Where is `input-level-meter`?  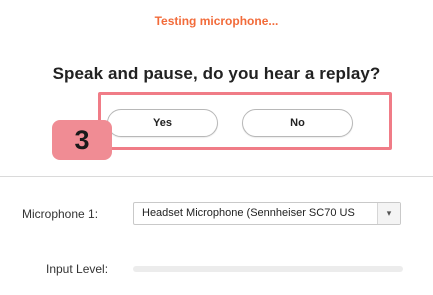 input-level-meter is located at coordinates (268, 269).